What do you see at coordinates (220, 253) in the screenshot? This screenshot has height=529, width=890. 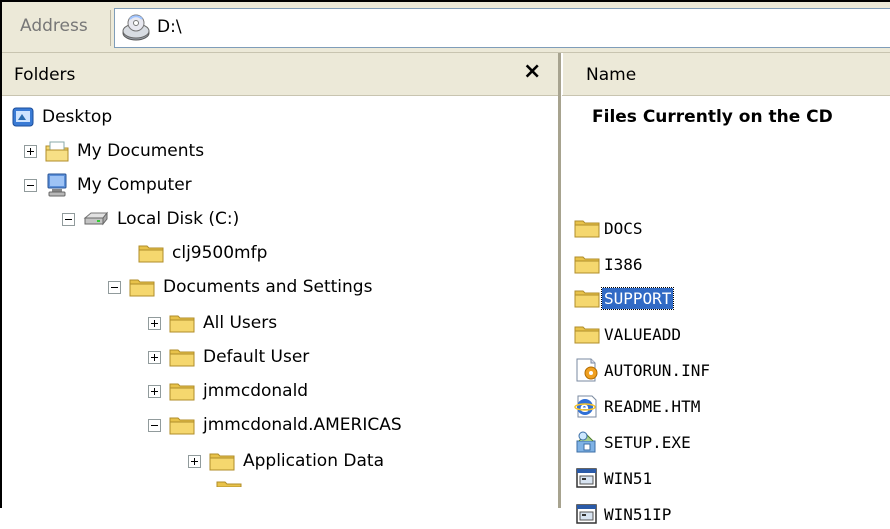 I see `tree-item-label: clj9500mfp` at bounding box center [220, 253].